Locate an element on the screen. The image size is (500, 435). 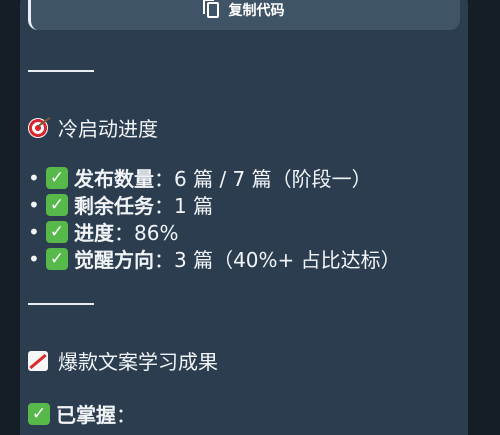
mastered-suffix: ： is located at coordinates (126, 415).